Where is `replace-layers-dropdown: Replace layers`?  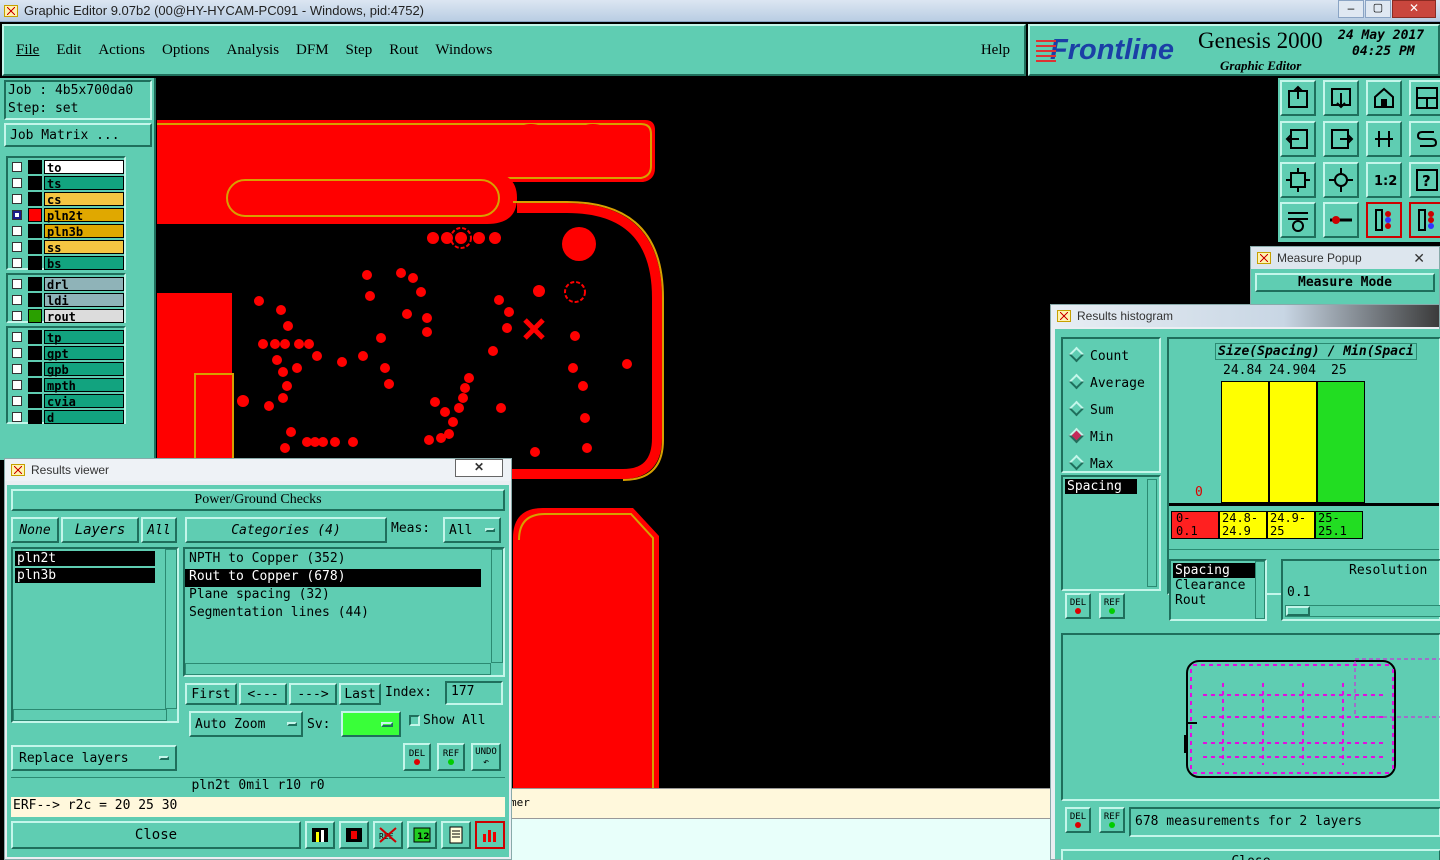 replace-layers-dropdown: Replace layers is located at coordinates (94, 758).